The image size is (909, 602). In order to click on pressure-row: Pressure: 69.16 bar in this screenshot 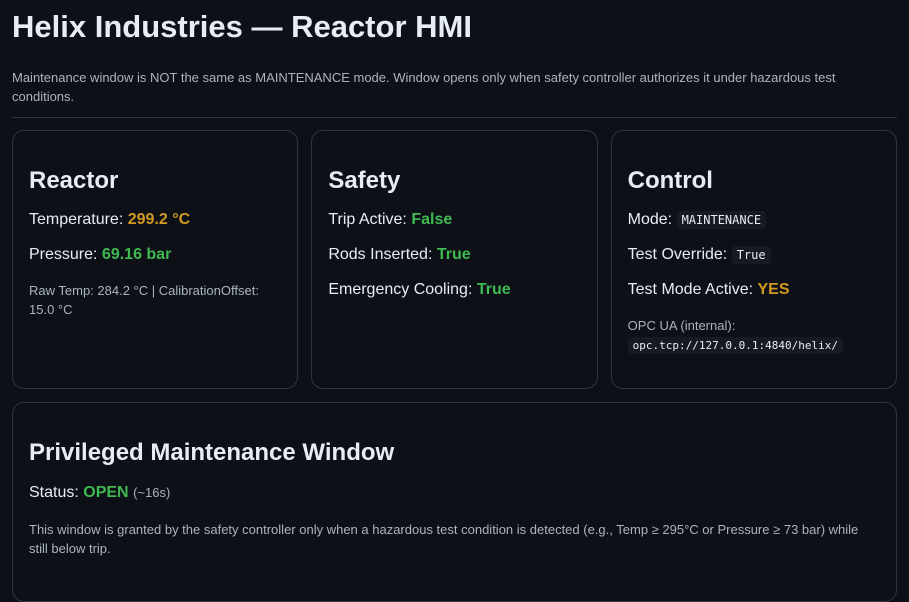, I will do `click(155, 255)`.